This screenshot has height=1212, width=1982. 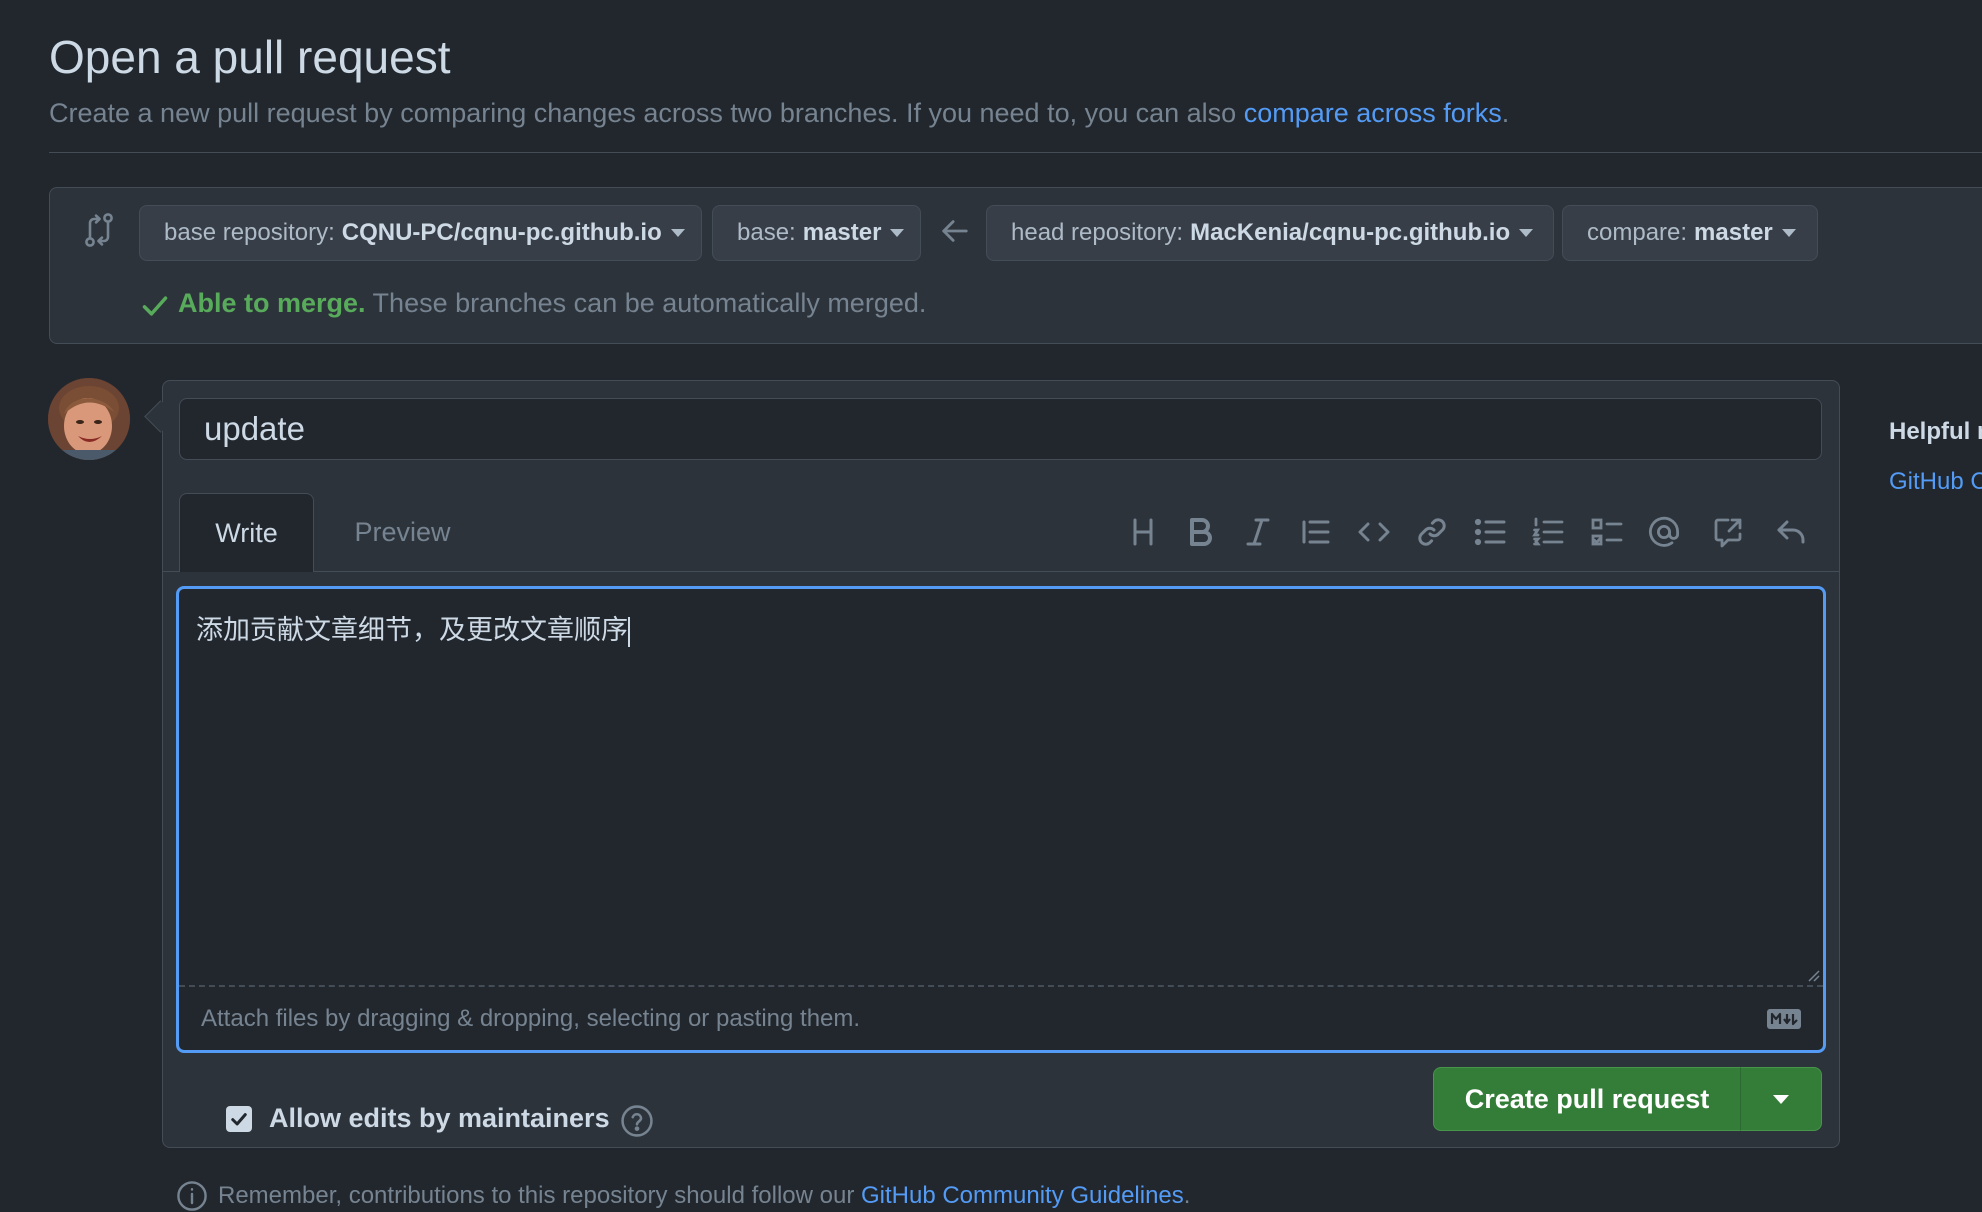 What do you see at coordinates (1784, 1019) in the screenshot?
I see `markdown-icon` at bounding box center [1784, 1019].